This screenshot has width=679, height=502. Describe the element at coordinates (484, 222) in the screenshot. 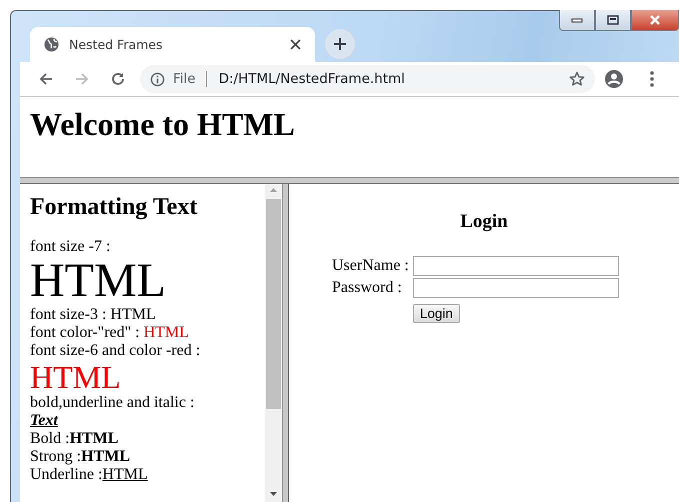

I see `login-heading: Login` at that location.